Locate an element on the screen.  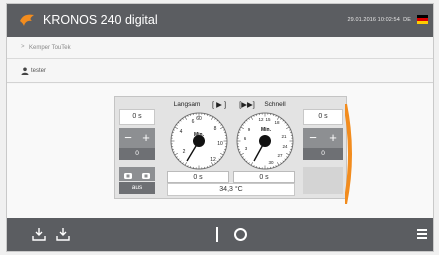
fast-dial-unit: Min. is located at coordinates (266, 130).